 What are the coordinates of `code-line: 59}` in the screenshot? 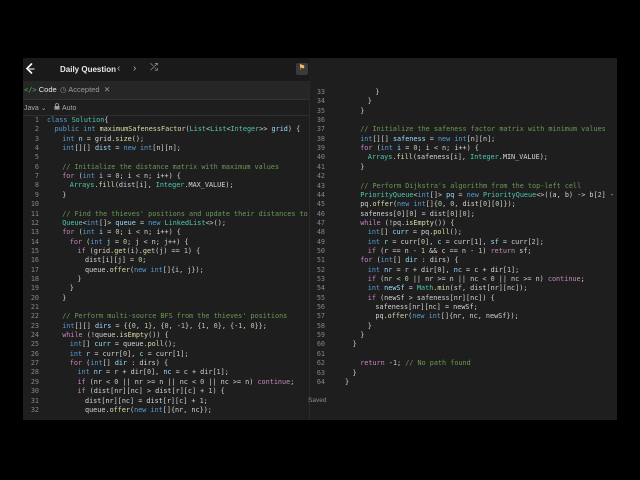 It's located at (463, 335).